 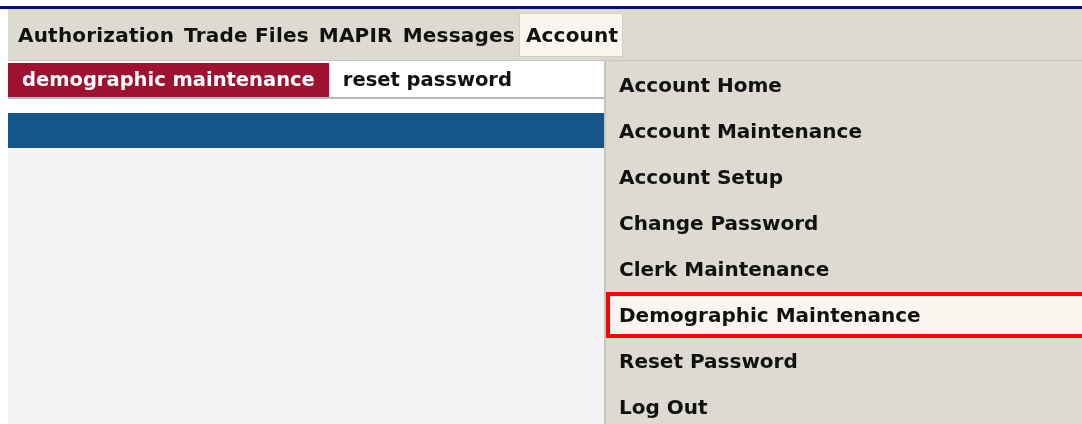 What do you see at coordinates (168, 80) in the screenshot?
I see `tab: demographic maintenance` at bounding box center [168, 80].